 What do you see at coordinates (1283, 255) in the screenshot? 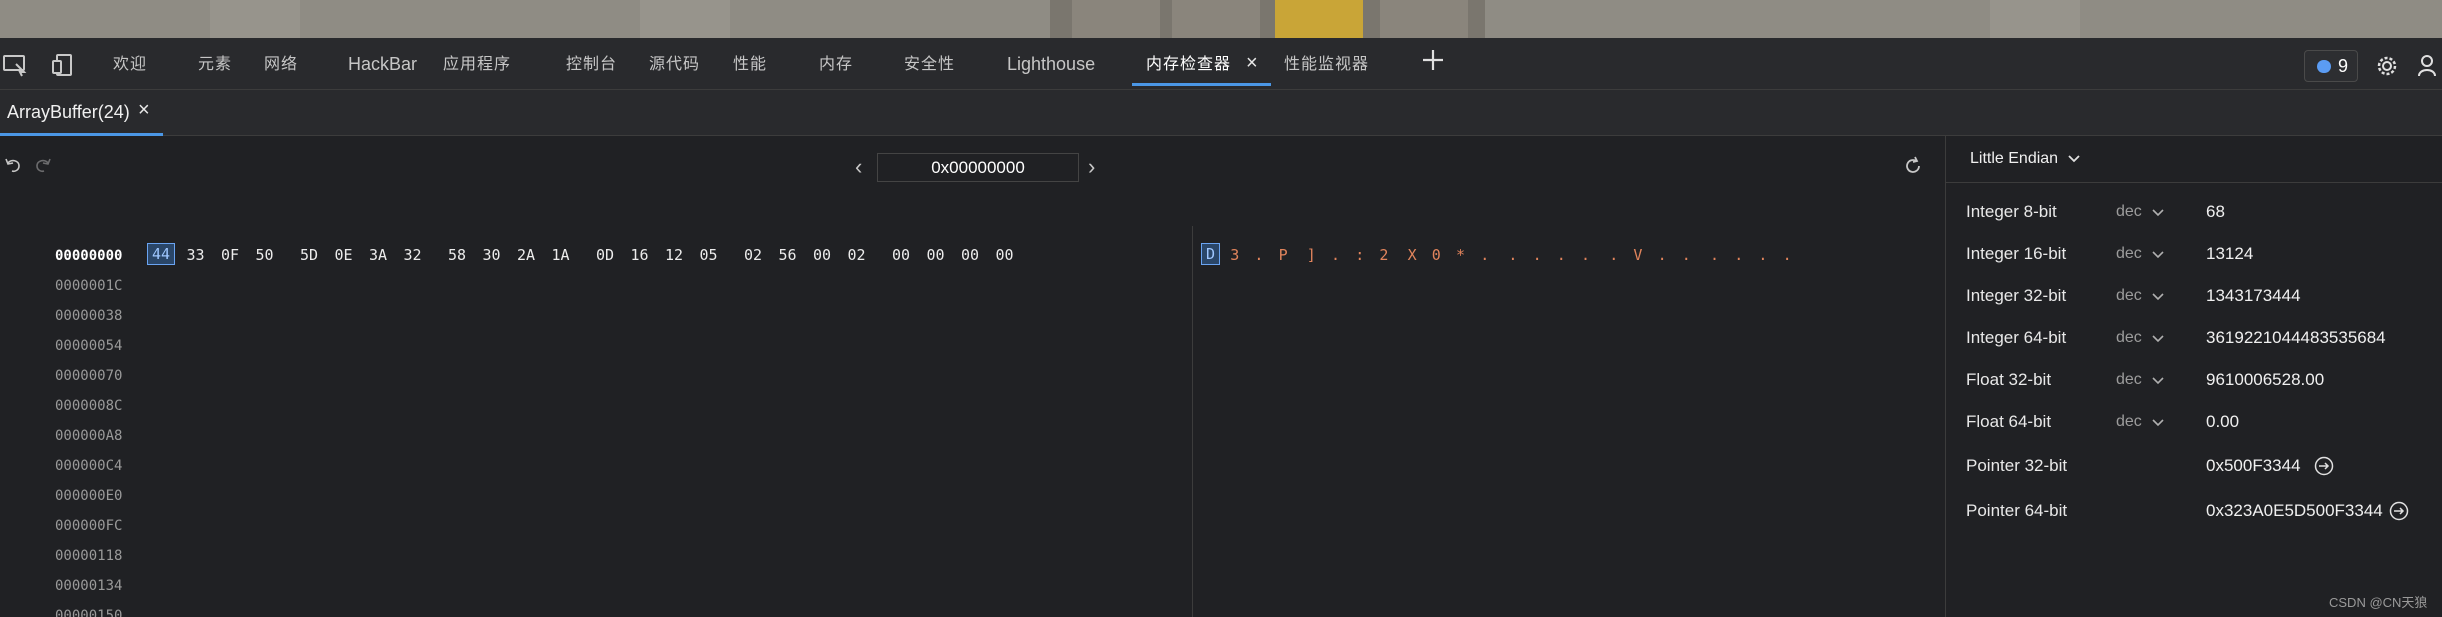
I see `ascii-cell: P` at bounding box center [1283, 255].